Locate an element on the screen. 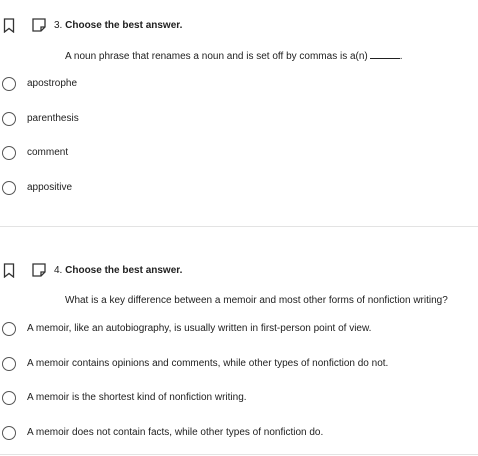 The image size is (478, 456). question-number: 3. is located at coordinates (58, 25).